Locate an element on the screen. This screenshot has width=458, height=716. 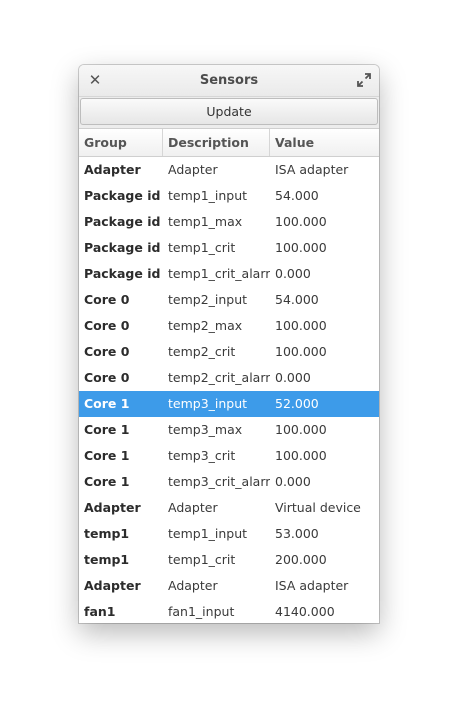
table-row: Core 0 temp2_crit 100.000 is located at coordinates (229, 352).